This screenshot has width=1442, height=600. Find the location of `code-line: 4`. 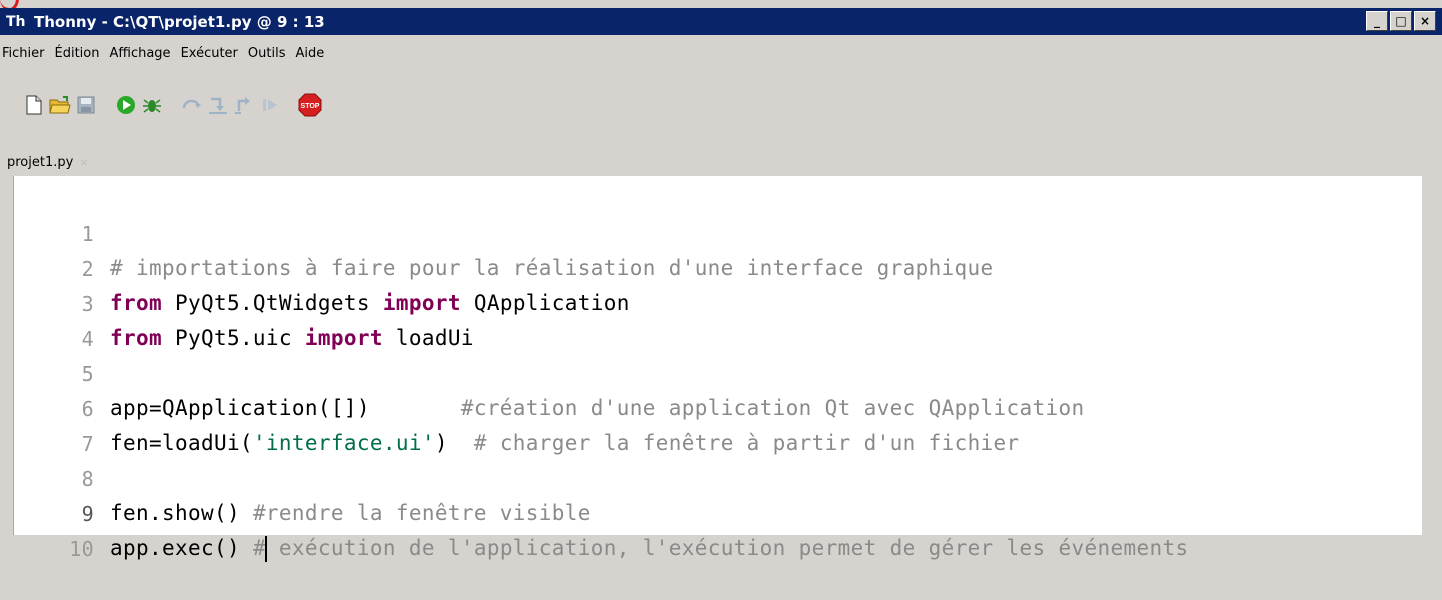

code-line: 4 is located at coordinates (54, 319).